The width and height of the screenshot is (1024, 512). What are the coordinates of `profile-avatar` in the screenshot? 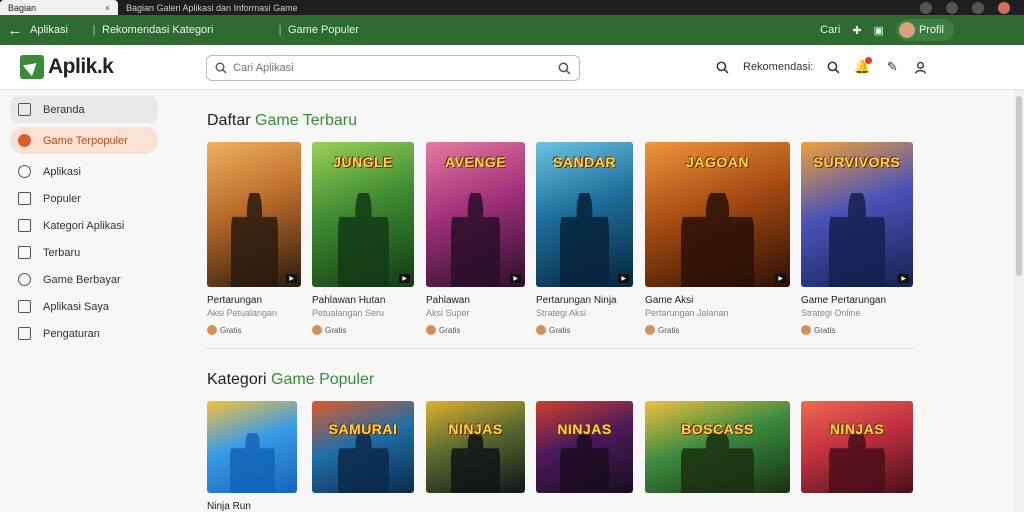 It's located at (1004, 7).